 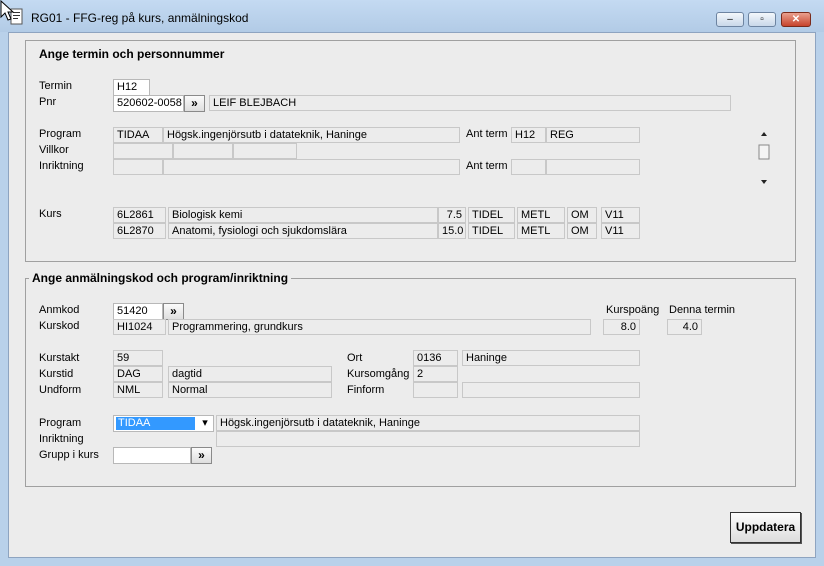 I want to click on finform-text-field, so click(x=551, y=390).